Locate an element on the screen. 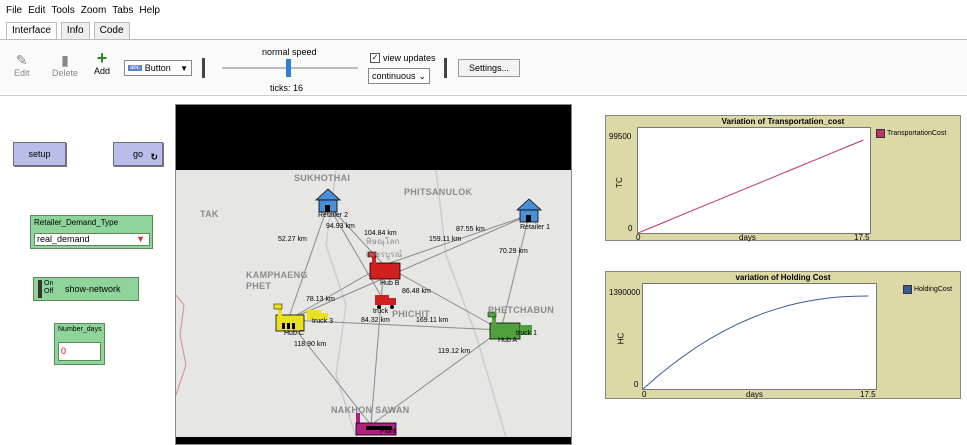 The width and height of the screenshot is (967, 445). region-label: KAMPHAENG PHET is located at coordinates (277, 280).